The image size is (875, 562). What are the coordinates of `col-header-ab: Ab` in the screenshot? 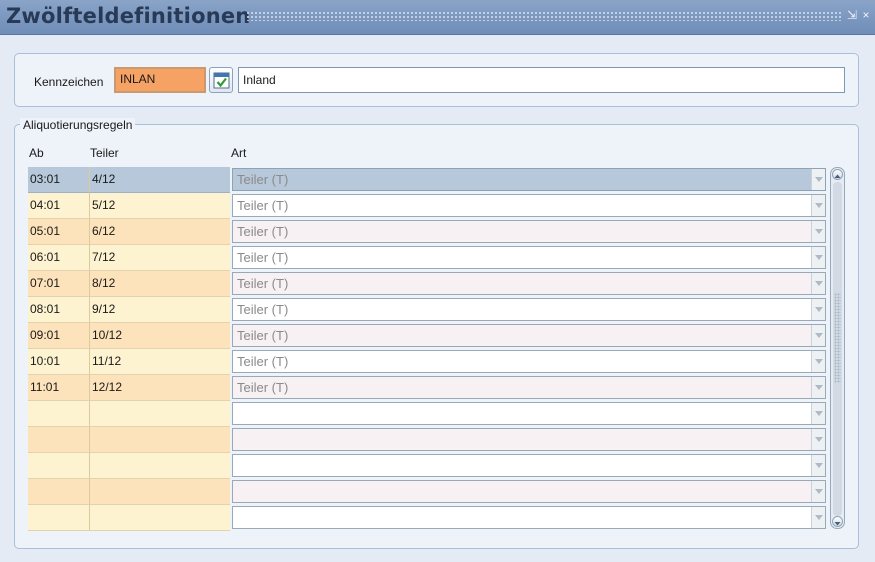 It's located at (36, 153).